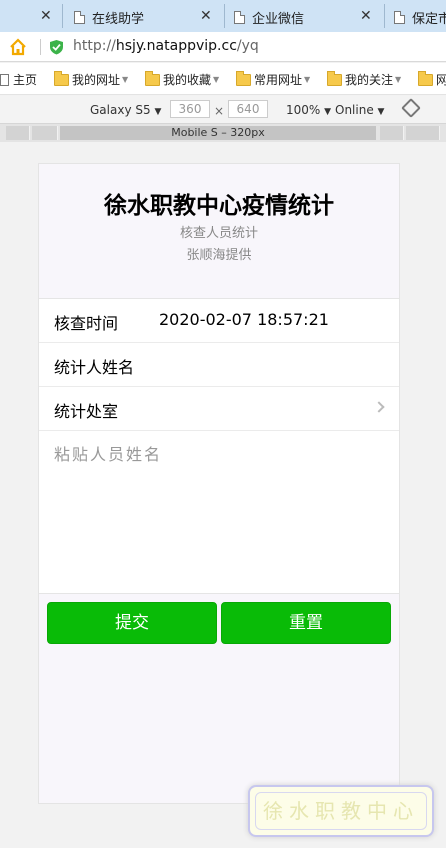 This screenshot has height=848, width=446. I want to click on shield-icon, so click(56, 47).